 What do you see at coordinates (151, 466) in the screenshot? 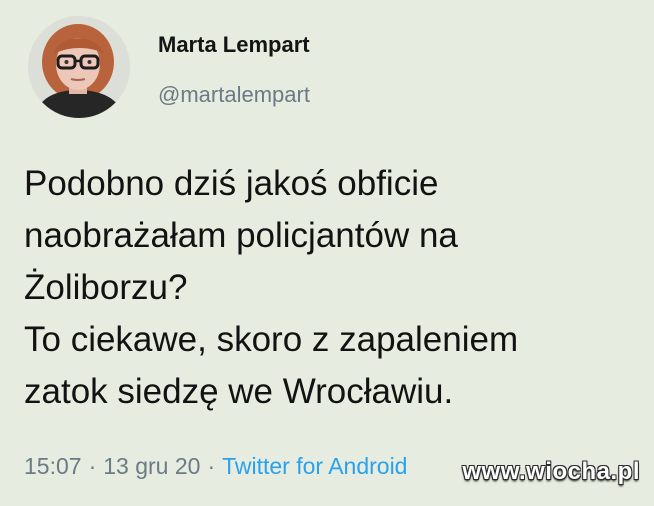
I see `tweet-date: 13 gru 20` at bounding box center [151, 466].